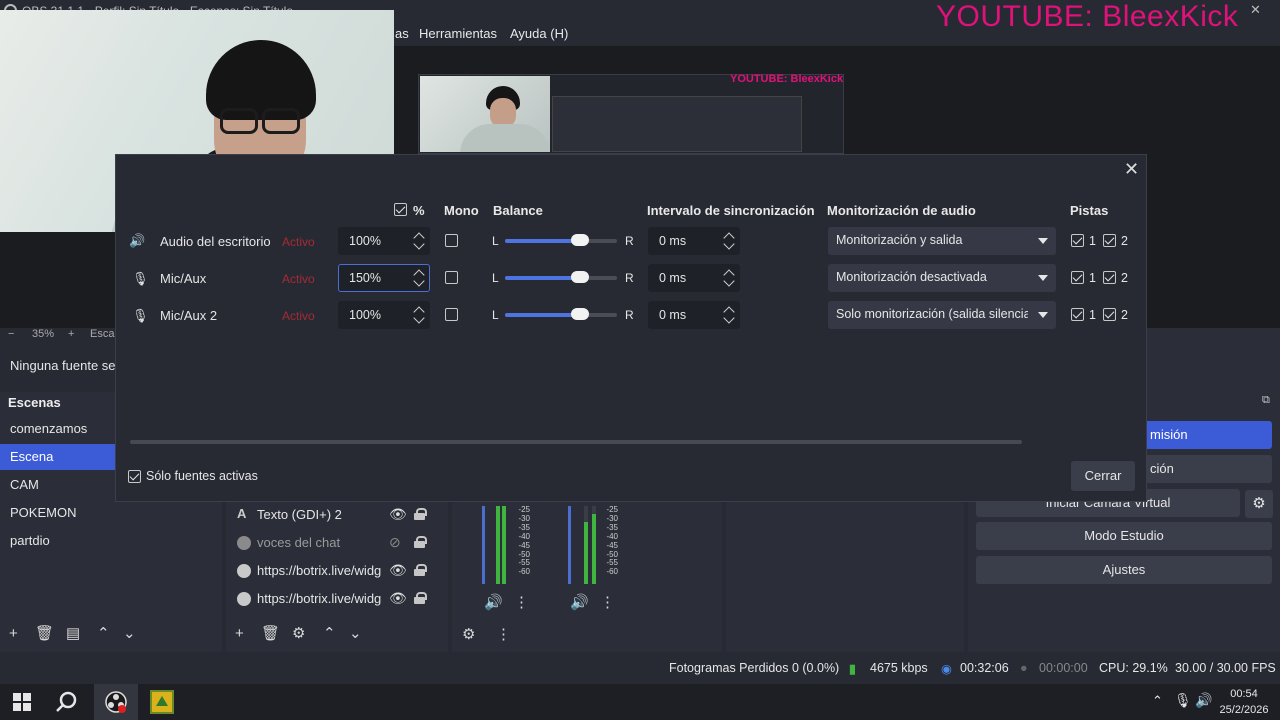  What do you see at coordinates (1244, 702) in the screenshot?
I see `taskbar-clock: 00:54 25/2/2026` at bounding box center [1244, 702].